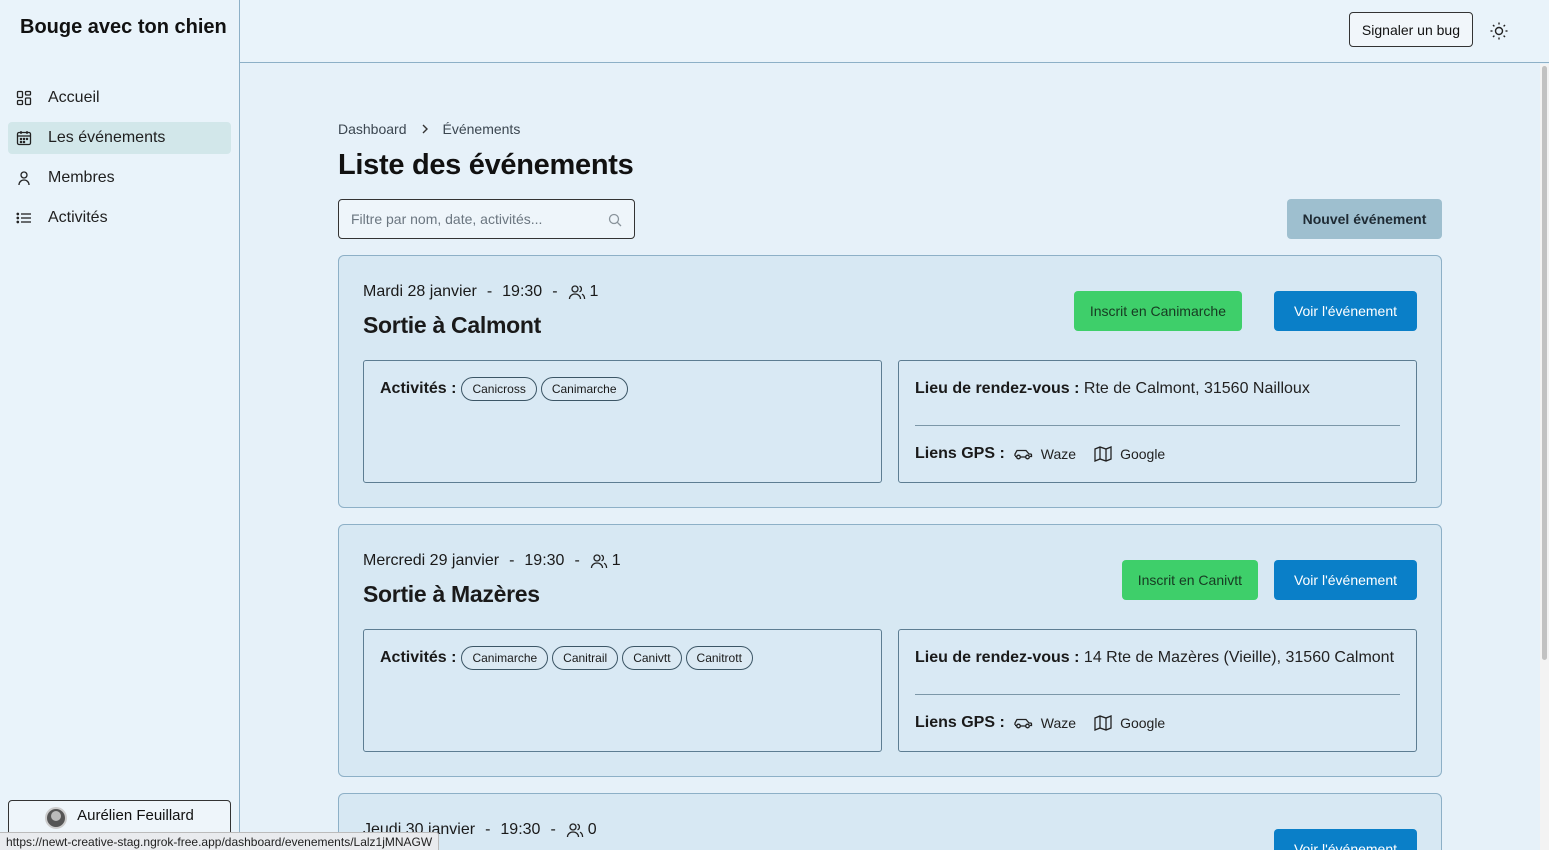  What do you see at coordinates (592, 829) in the screenshot?
I see `participant-count: 0` at bounding box center [592, 829].